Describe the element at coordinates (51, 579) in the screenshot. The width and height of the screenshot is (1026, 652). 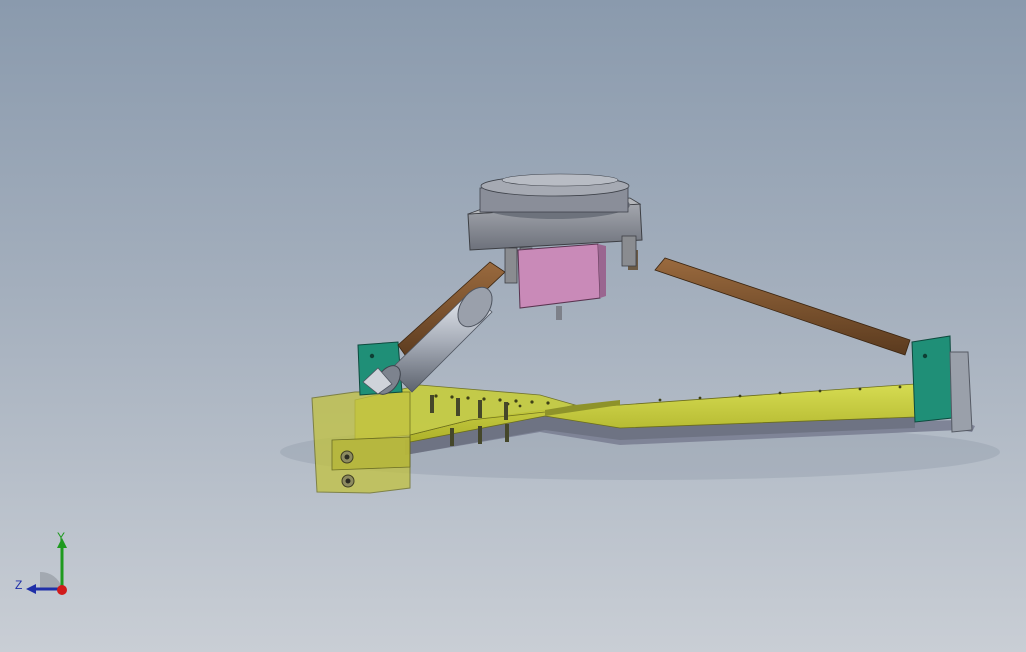
I see `triad-rotation-arc` at that location.